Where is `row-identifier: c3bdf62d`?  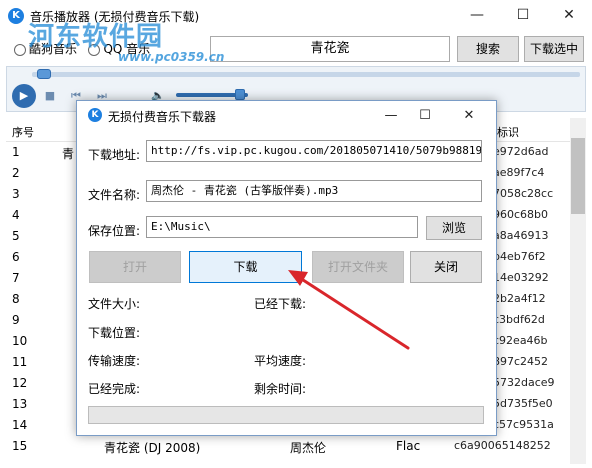
row-identifier: c3bdf62d is located at coordinates (519, 319).